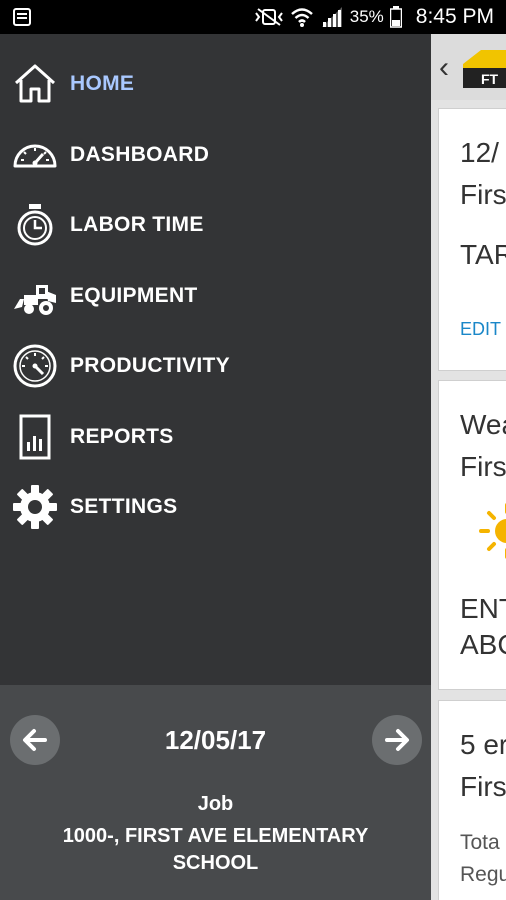 The image size is (506, 900). What do you see at coordinates (268, 17) in the screenshot?
I see `mute-vibrate-icon` at bounding box center [268, 17].